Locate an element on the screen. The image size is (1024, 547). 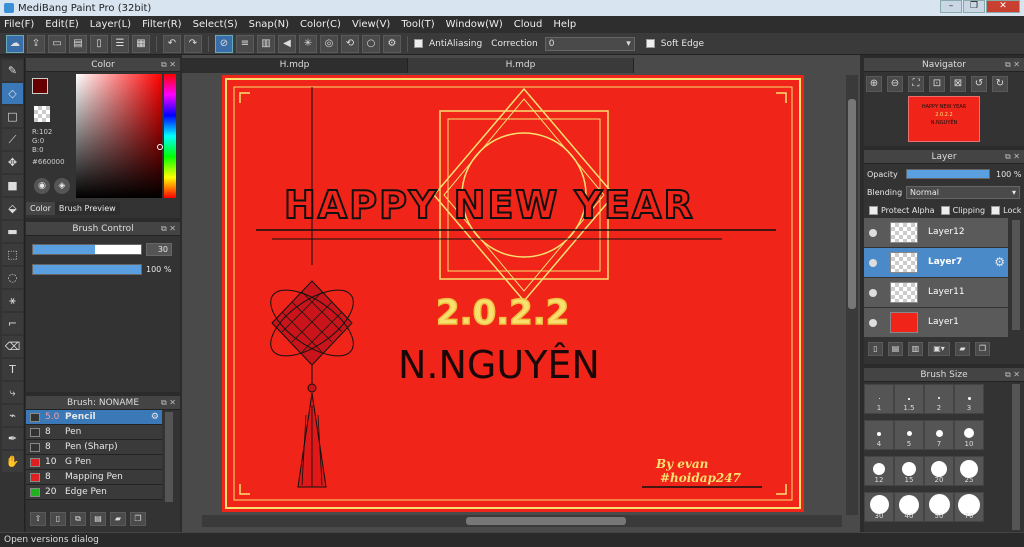
duplicate-icon: ❐ is located at coordinates (138, 519).